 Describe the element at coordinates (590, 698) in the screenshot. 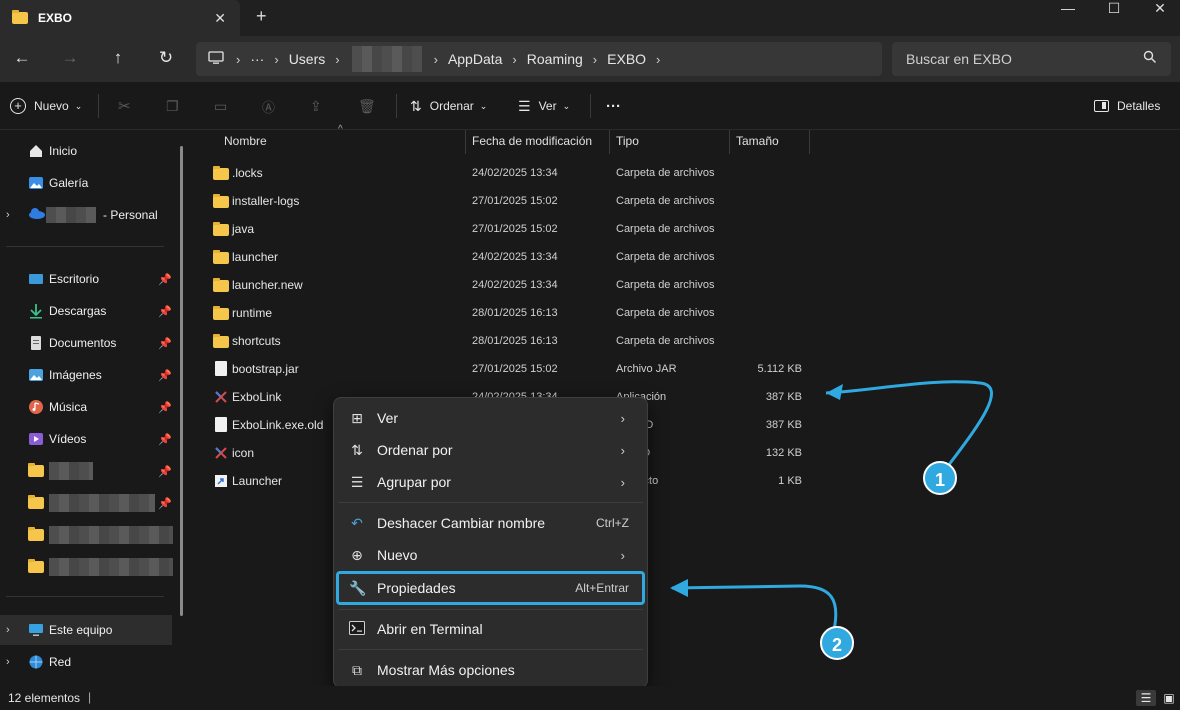

I see `status-bar: 12 elementos | ☰ ▣` at that location.